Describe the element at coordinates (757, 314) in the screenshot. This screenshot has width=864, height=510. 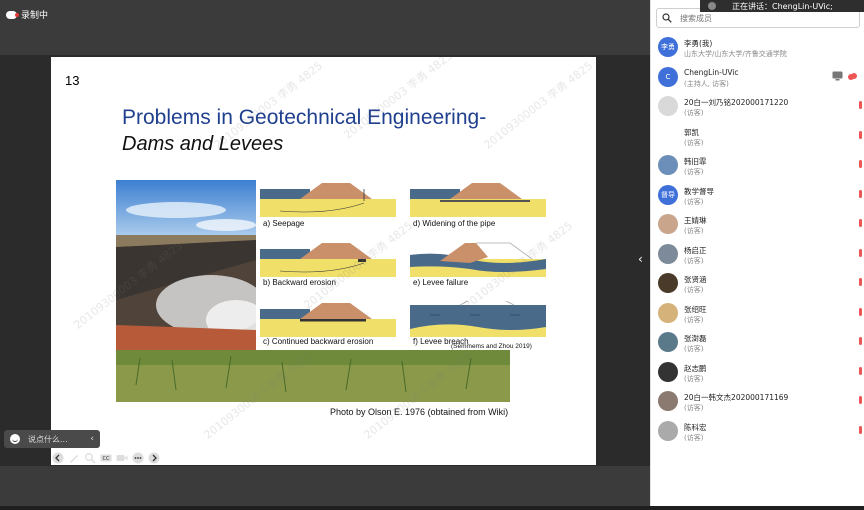
I see `member-row: 张绍旺 (访客)` at that location.